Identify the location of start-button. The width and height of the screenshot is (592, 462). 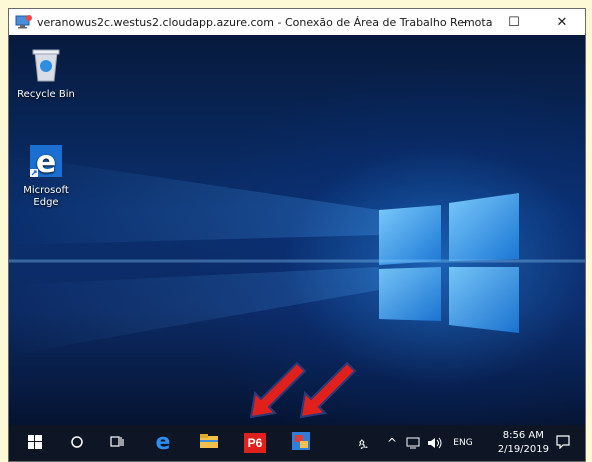
(35, 443).